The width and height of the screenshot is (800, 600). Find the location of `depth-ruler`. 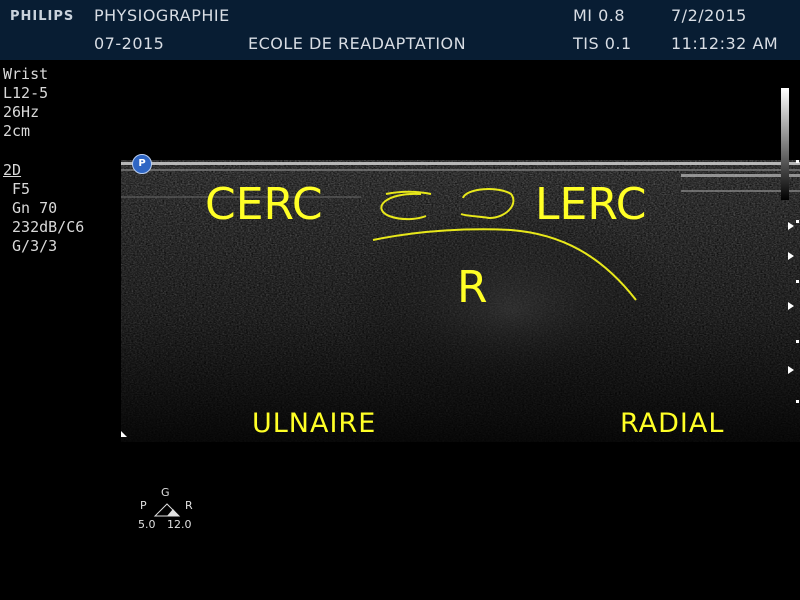

depth-ruler is located at coordinates (793, 281).